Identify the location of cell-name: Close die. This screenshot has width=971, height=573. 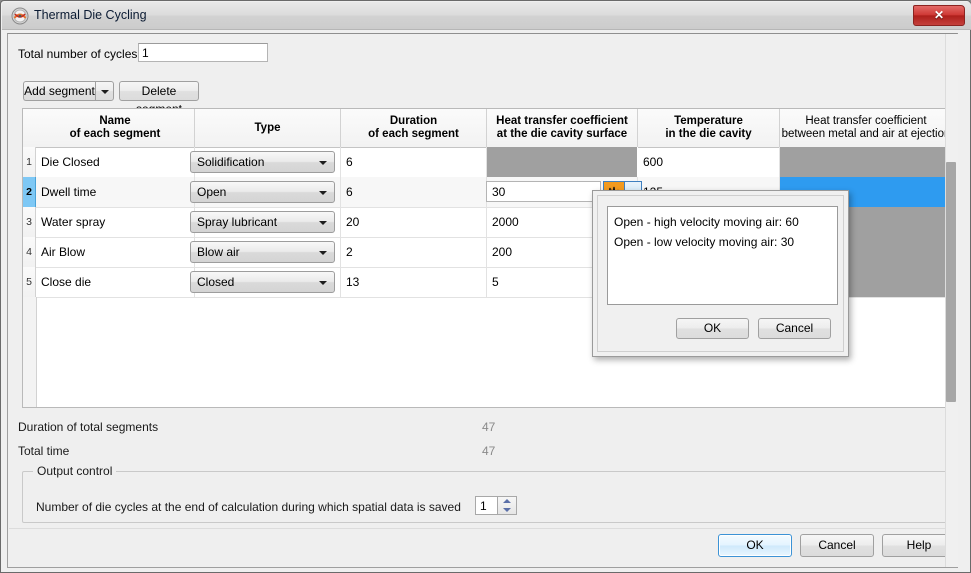
(115, 282).